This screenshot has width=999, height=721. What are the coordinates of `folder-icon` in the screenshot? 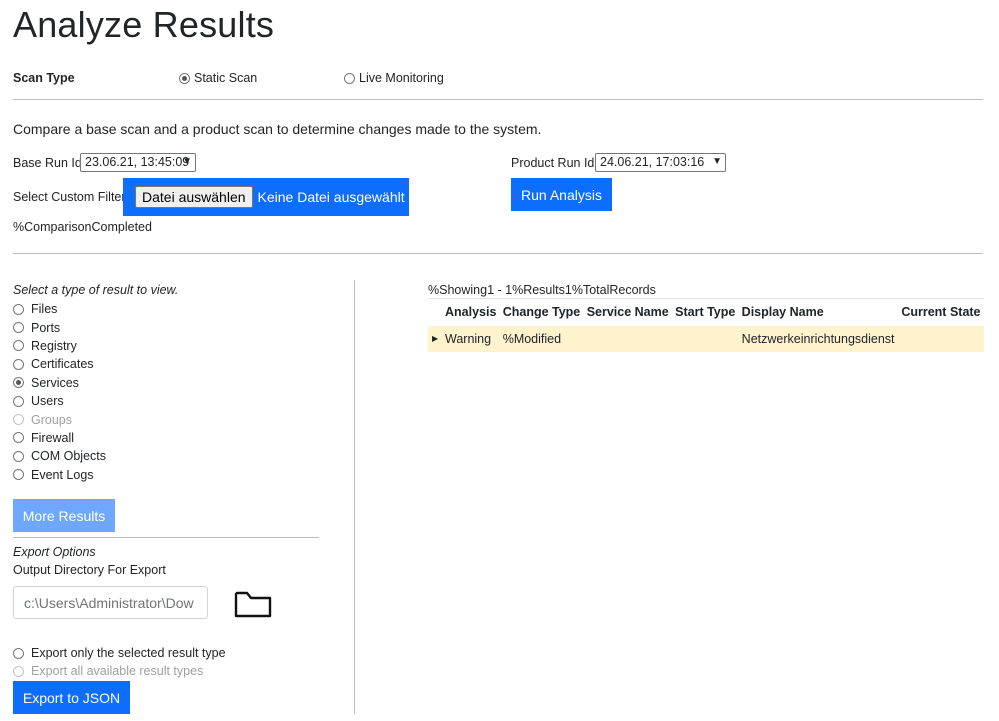 It's located at (253, 604).